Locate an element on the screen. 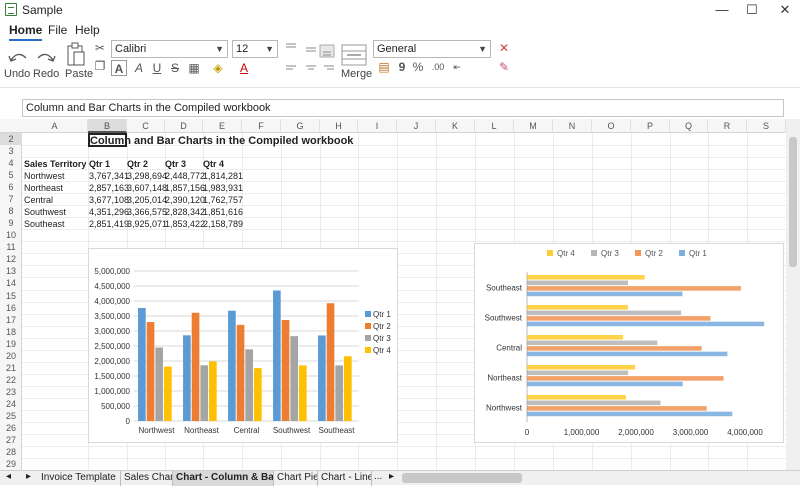  table-cell: 1,851,616 is located at coordinates (223, 212).